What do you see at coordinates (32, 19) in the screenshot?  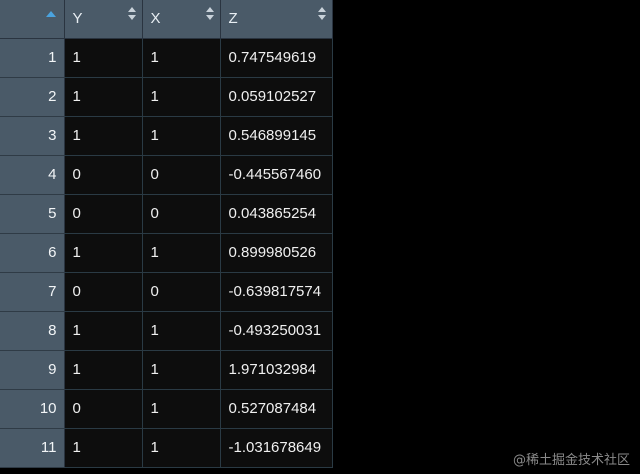 I see `row-index-header` at bounding box center [32, 19].